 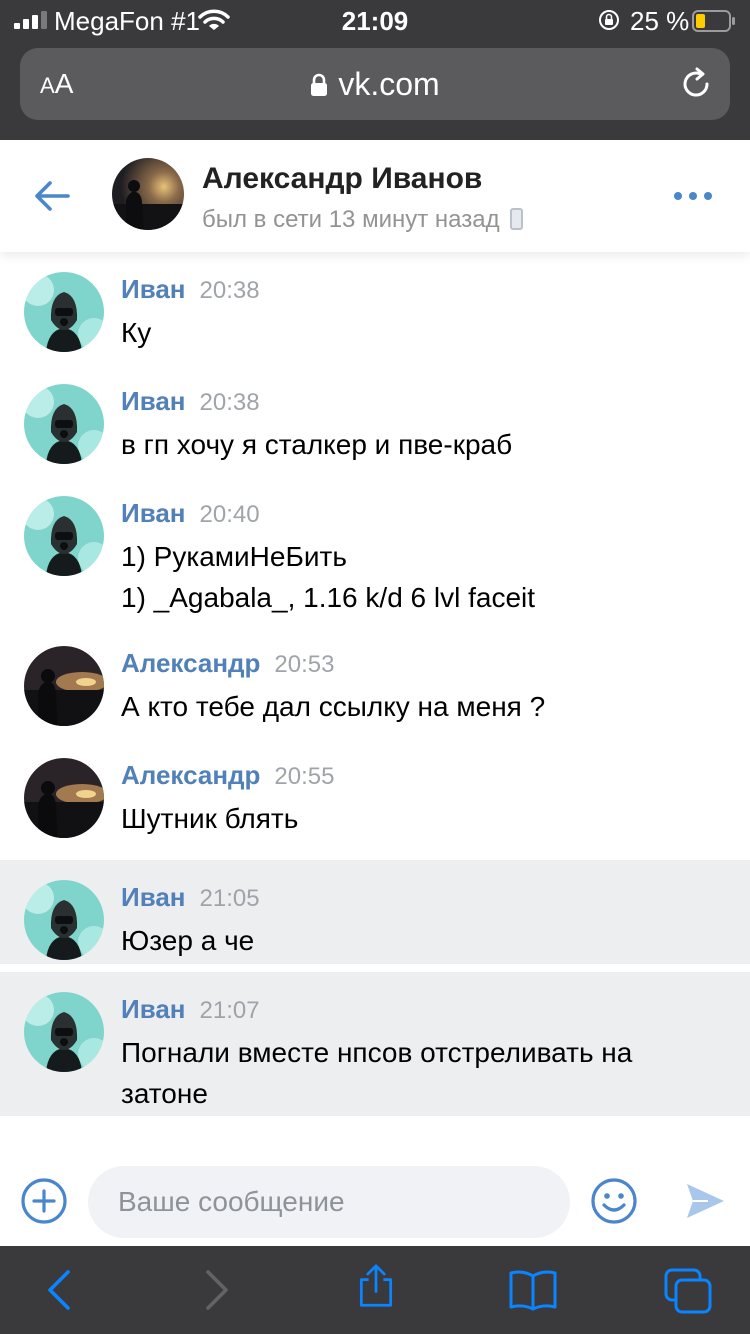 I want to click on url-display: vk.com, so click(x=375, y=84).